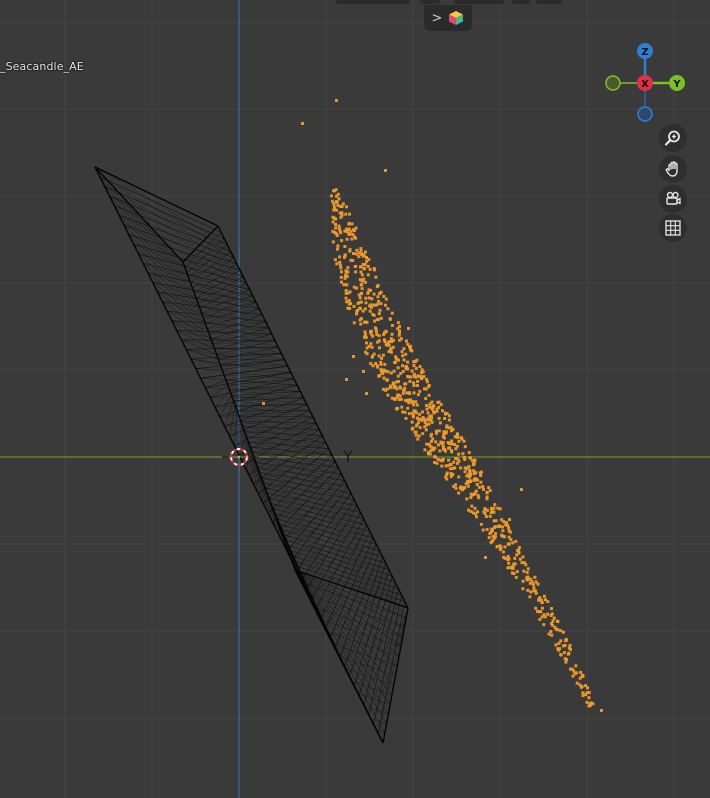  I want to click on gizmo-z: Z, so click(645, 51).